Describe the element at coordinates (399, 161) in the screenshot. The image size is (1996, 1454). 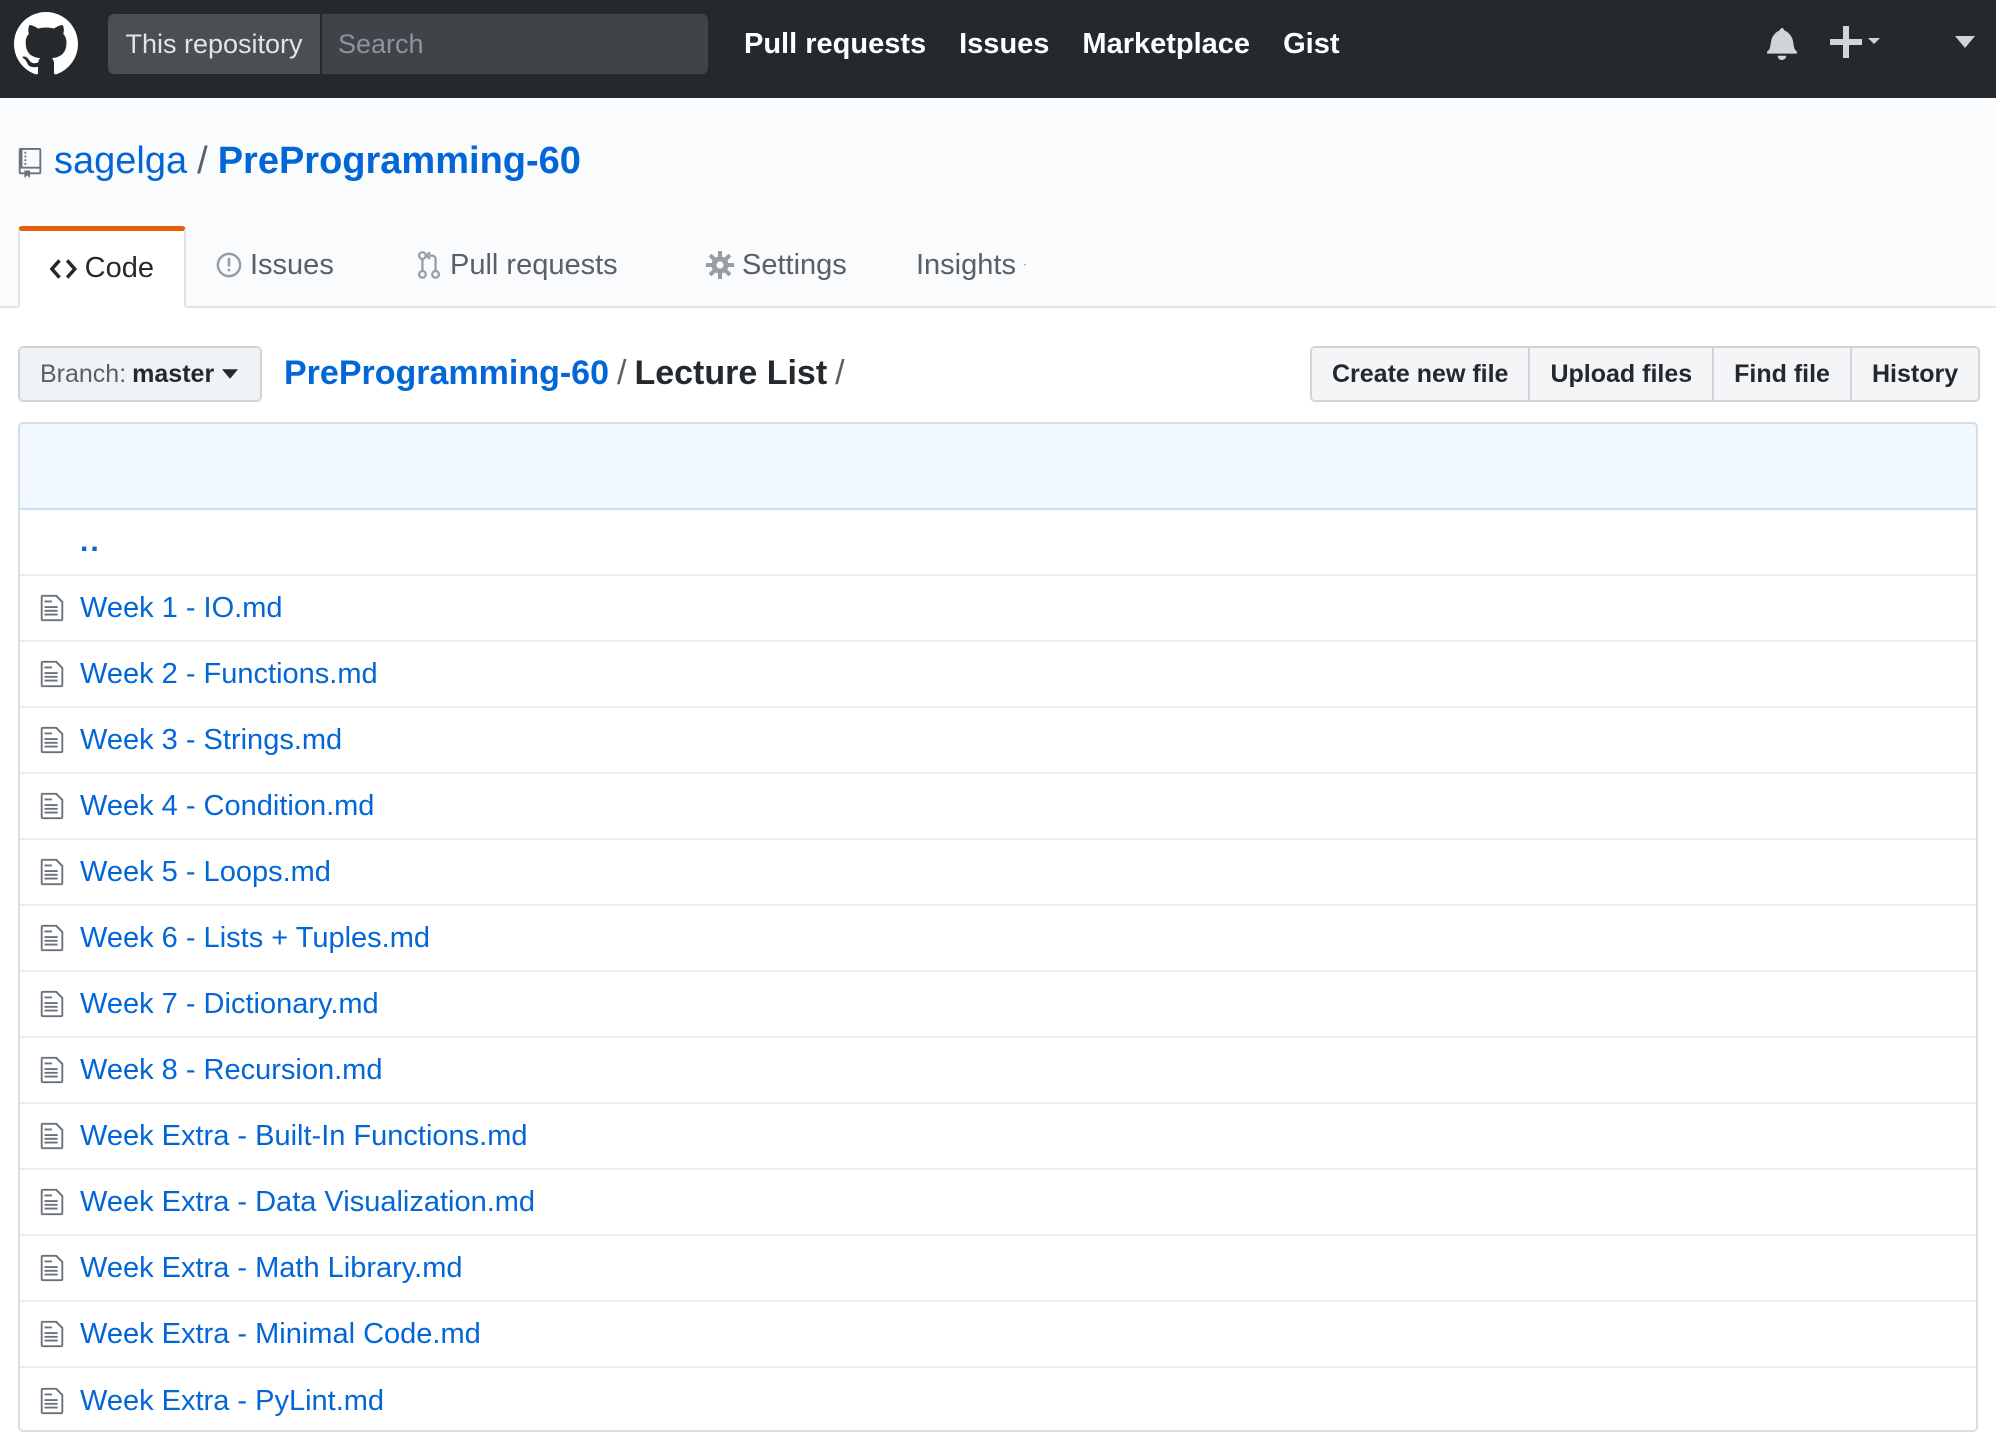
I see `repo-name-link: PreProgramming-60` at that location.